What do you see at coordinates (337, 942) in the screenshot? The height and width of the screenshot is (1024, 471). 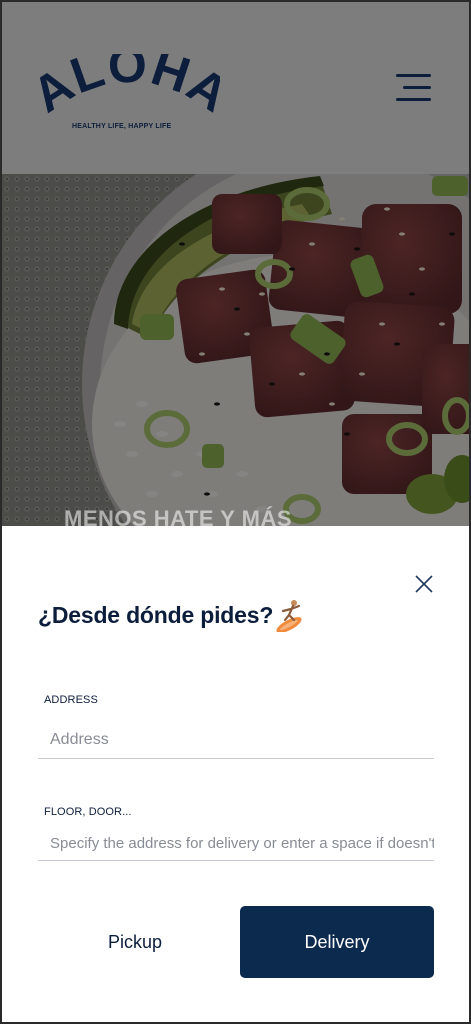 I see `delivery-button: Delivery` at bounding box center [337, 942].